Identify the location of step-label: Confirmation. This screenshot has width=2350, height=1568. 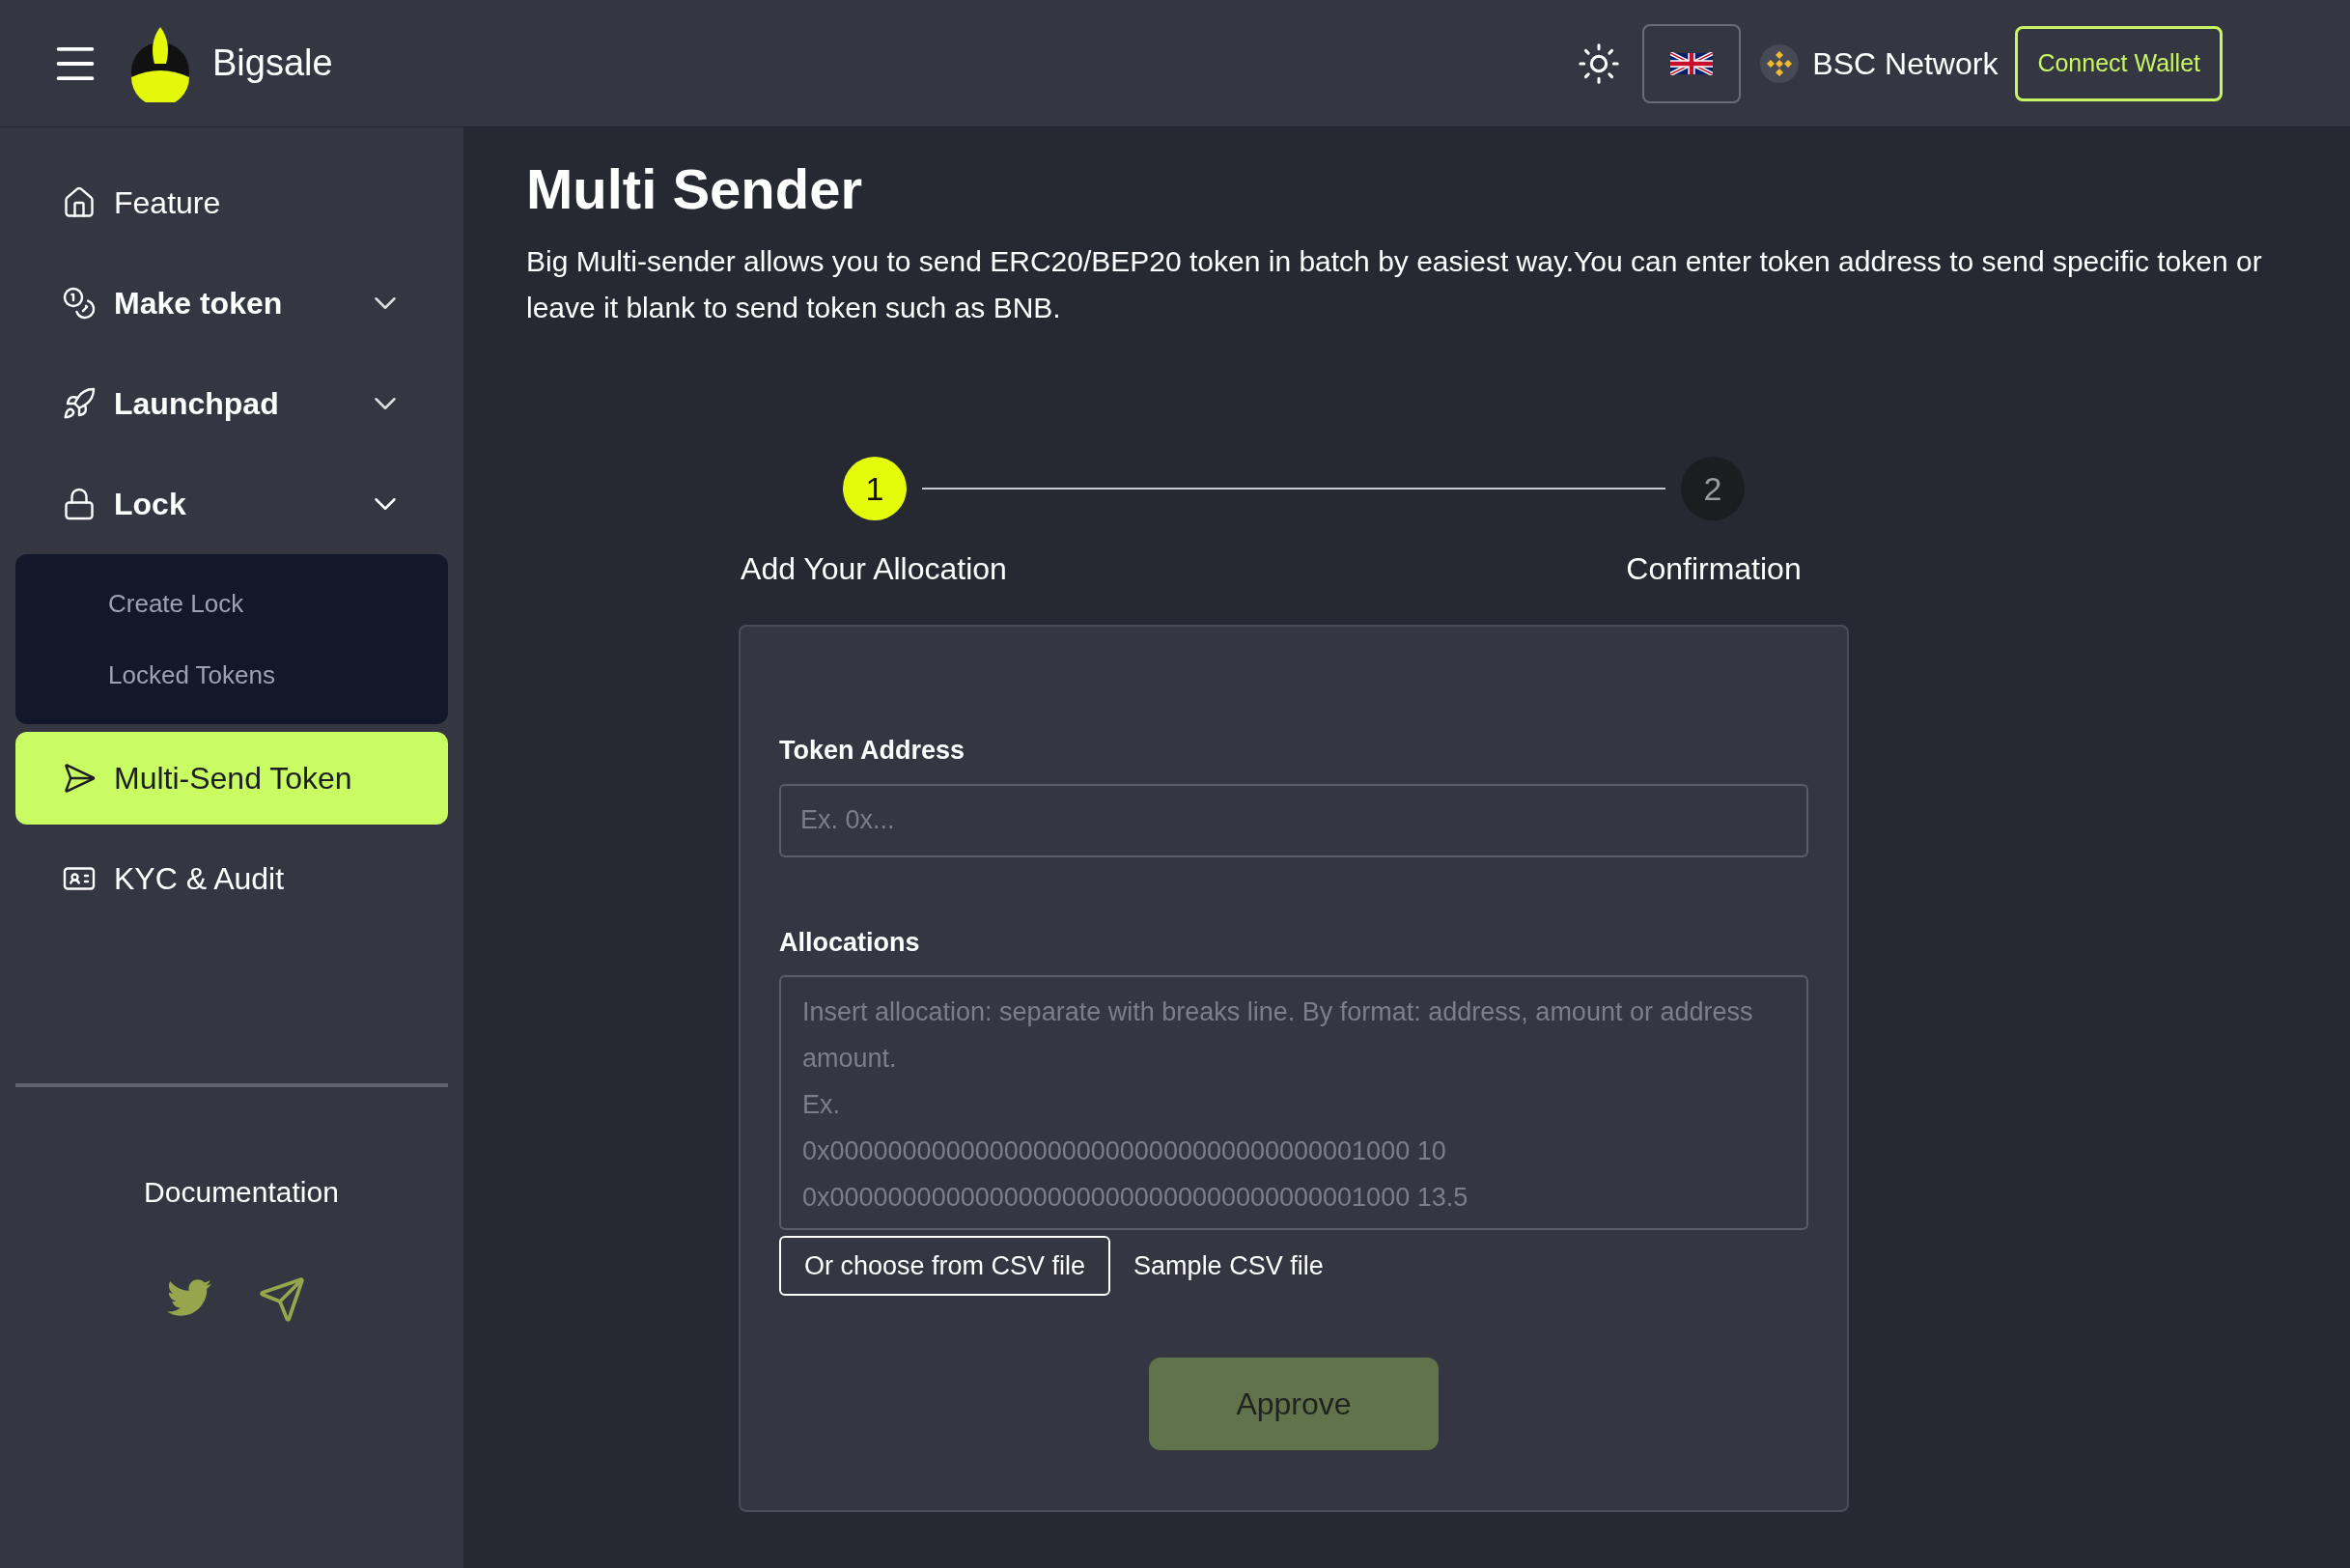
(1714, 569).